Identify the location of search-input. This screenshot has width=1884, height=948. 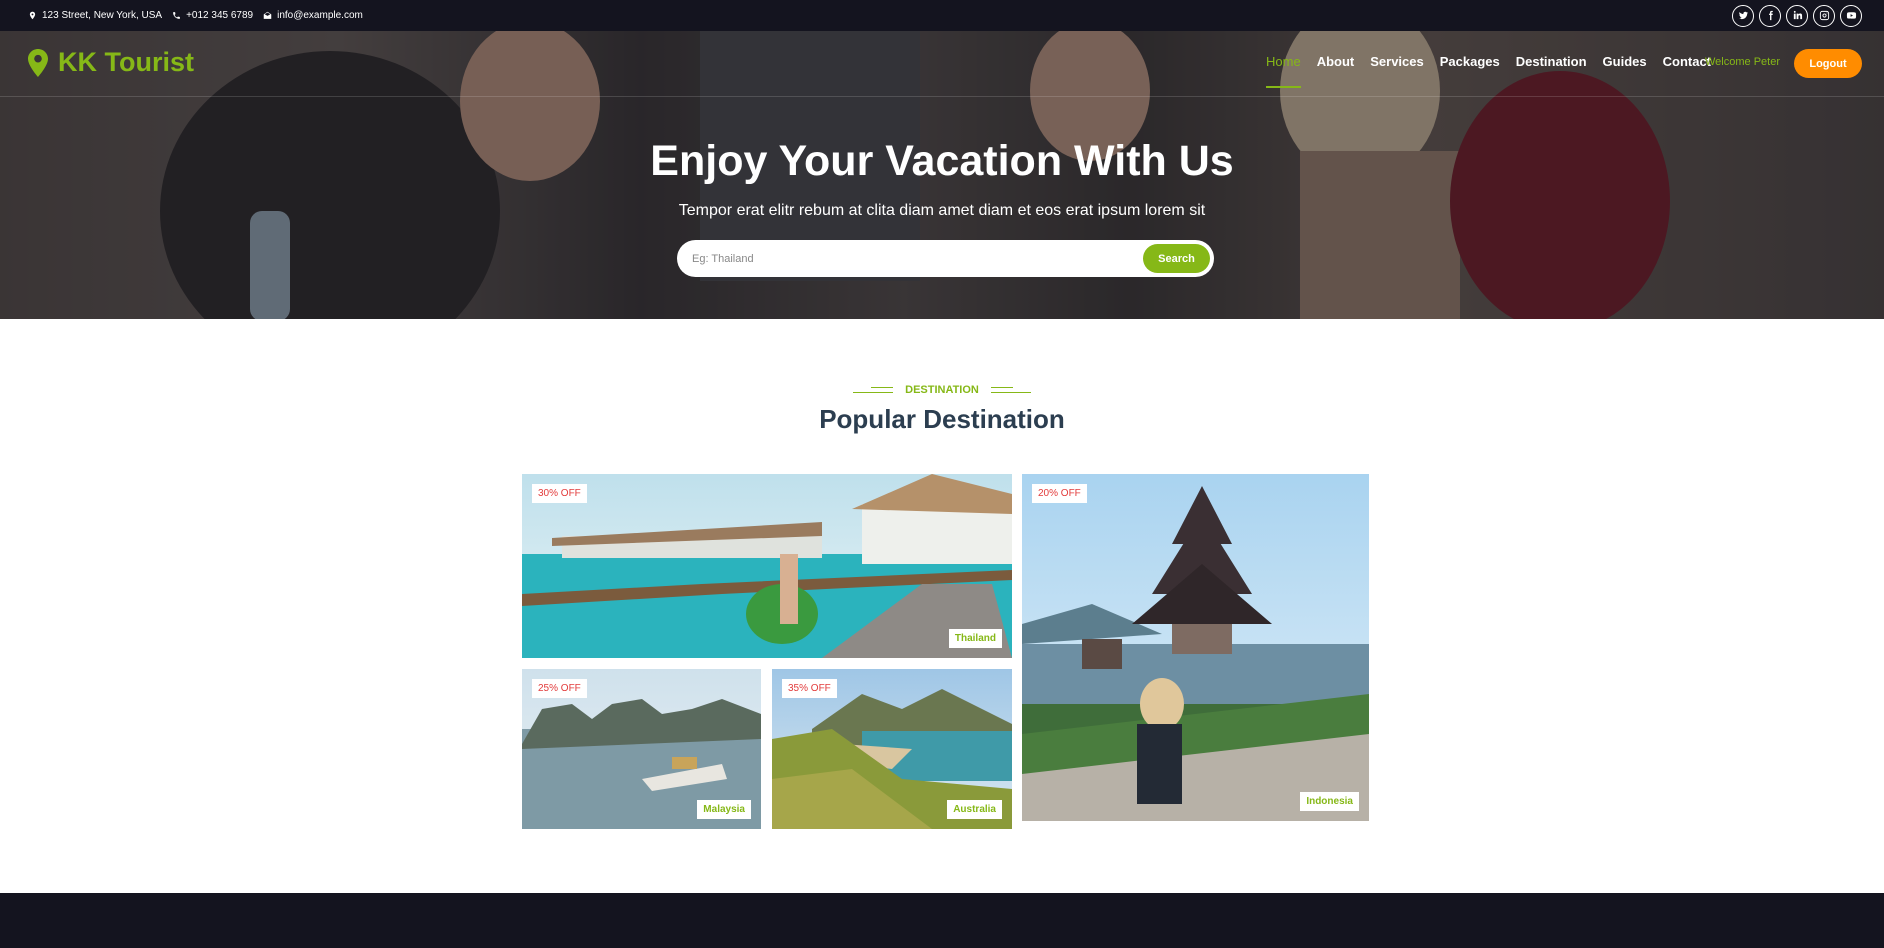
(953, 258).